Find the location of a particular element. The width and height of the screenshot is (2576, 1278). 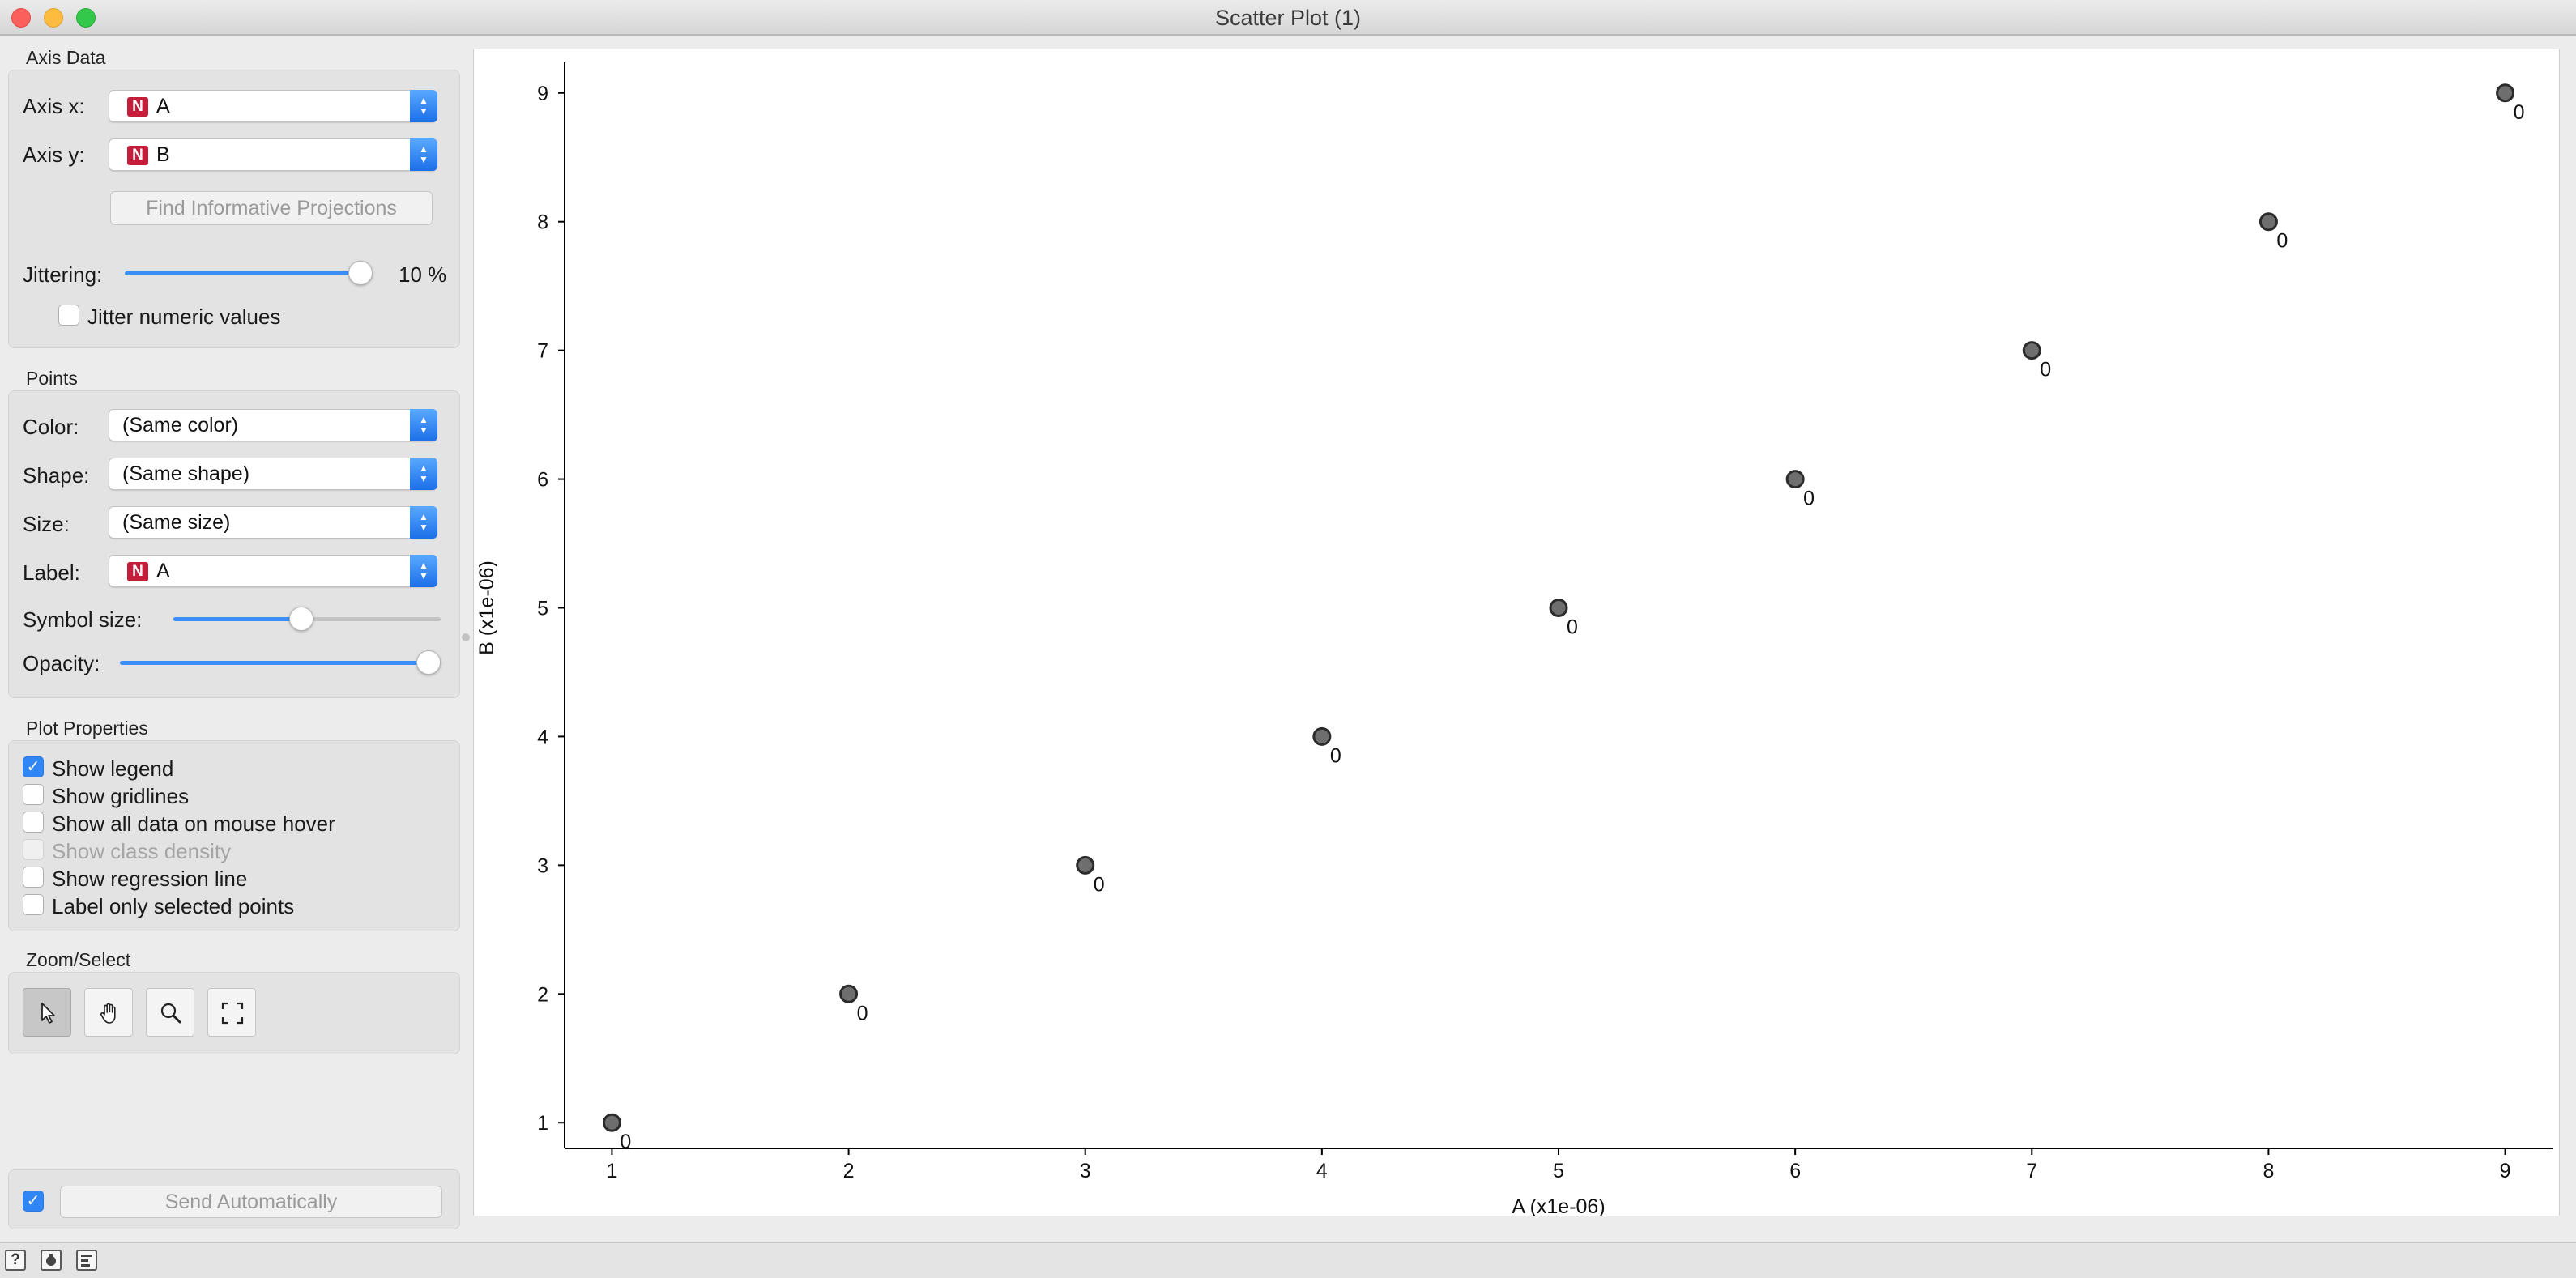

x-axis-label: A (x1e-06) is located at coordinates (1559, 1206).